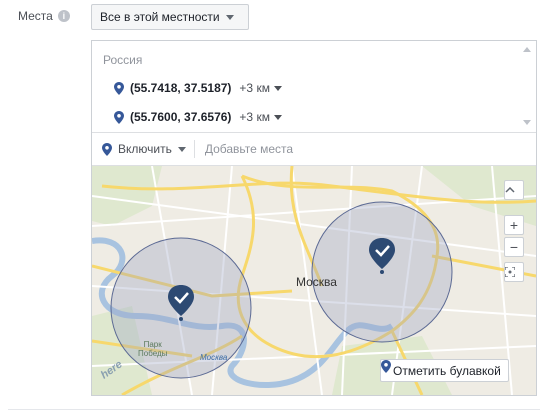 The image size is (544, 414). Describe the element at coordinates (447, 370) in the screenshot. I see `drop-pin-label: Отметить булавкой` at that location.